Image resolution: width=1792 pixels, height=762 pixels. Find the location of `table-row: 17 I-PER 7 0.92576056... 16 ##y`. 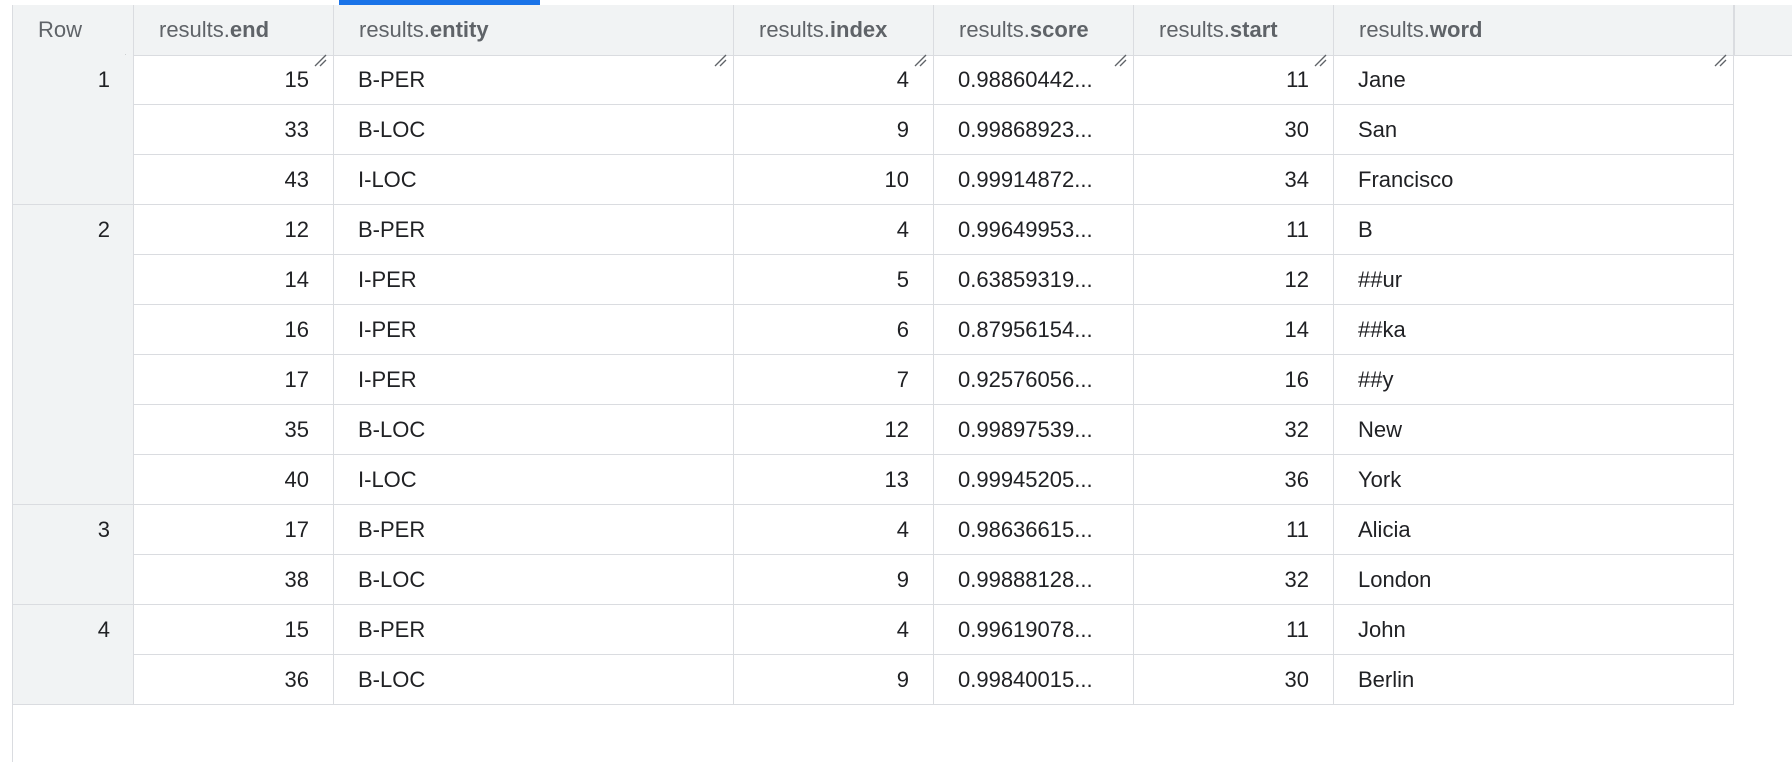

table-row: 17 I-PER 7 0.92576056... 16 ##y is located at coordinates (934, 380).